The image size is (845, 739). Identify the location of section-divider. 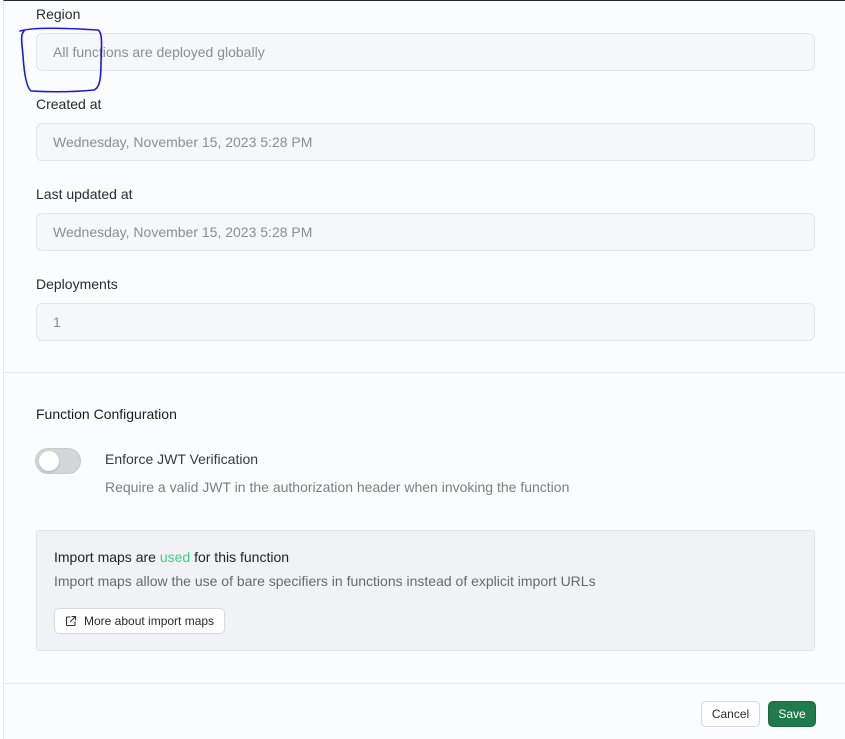
(424, 372).